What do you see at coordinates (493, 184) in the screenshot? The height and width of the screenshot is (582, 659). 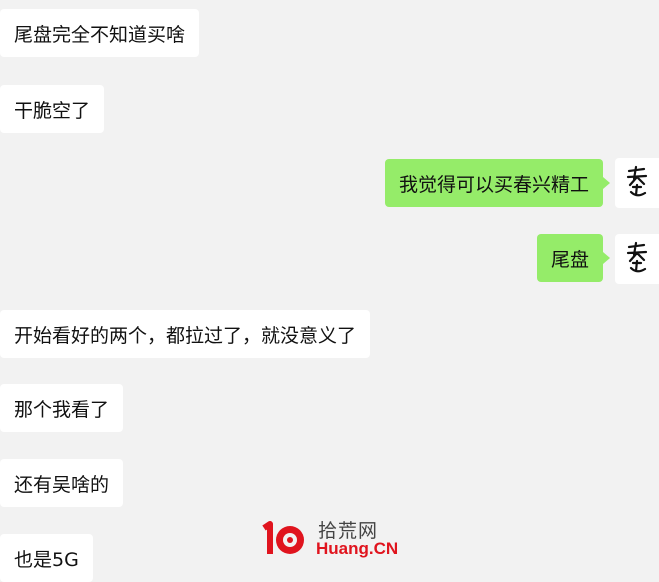 I see `message-text: 我觉得可以买春兴精工` at bounding box center [493, 184].